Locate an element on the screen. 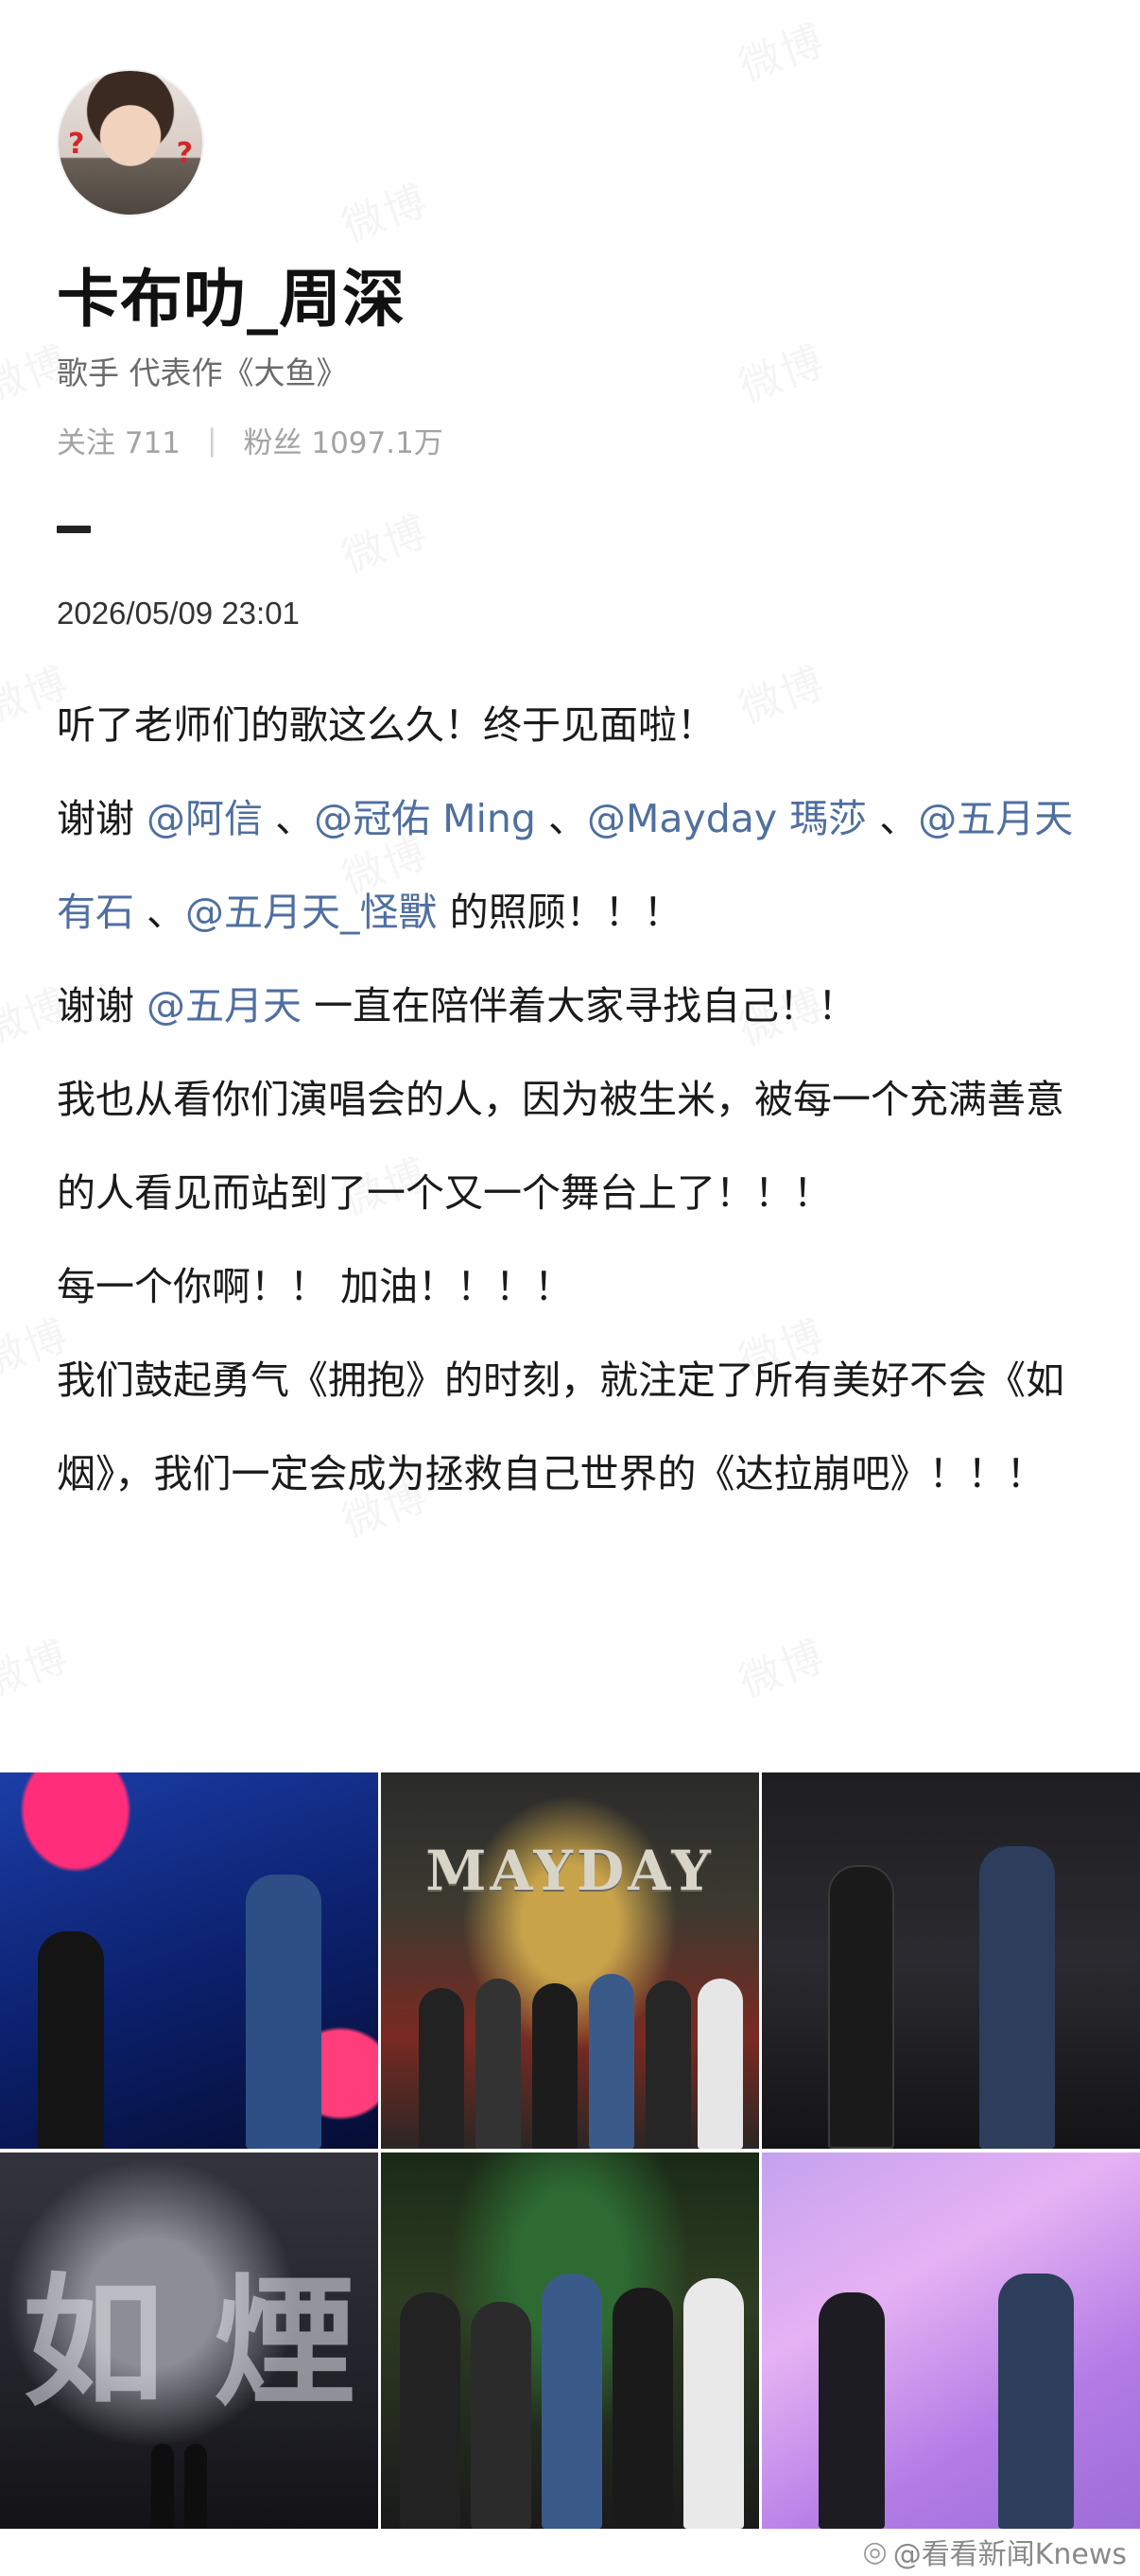 This screenshot has width=1140, height=2576. mention-link: @五月天 is located at coordinates (224, 1006).